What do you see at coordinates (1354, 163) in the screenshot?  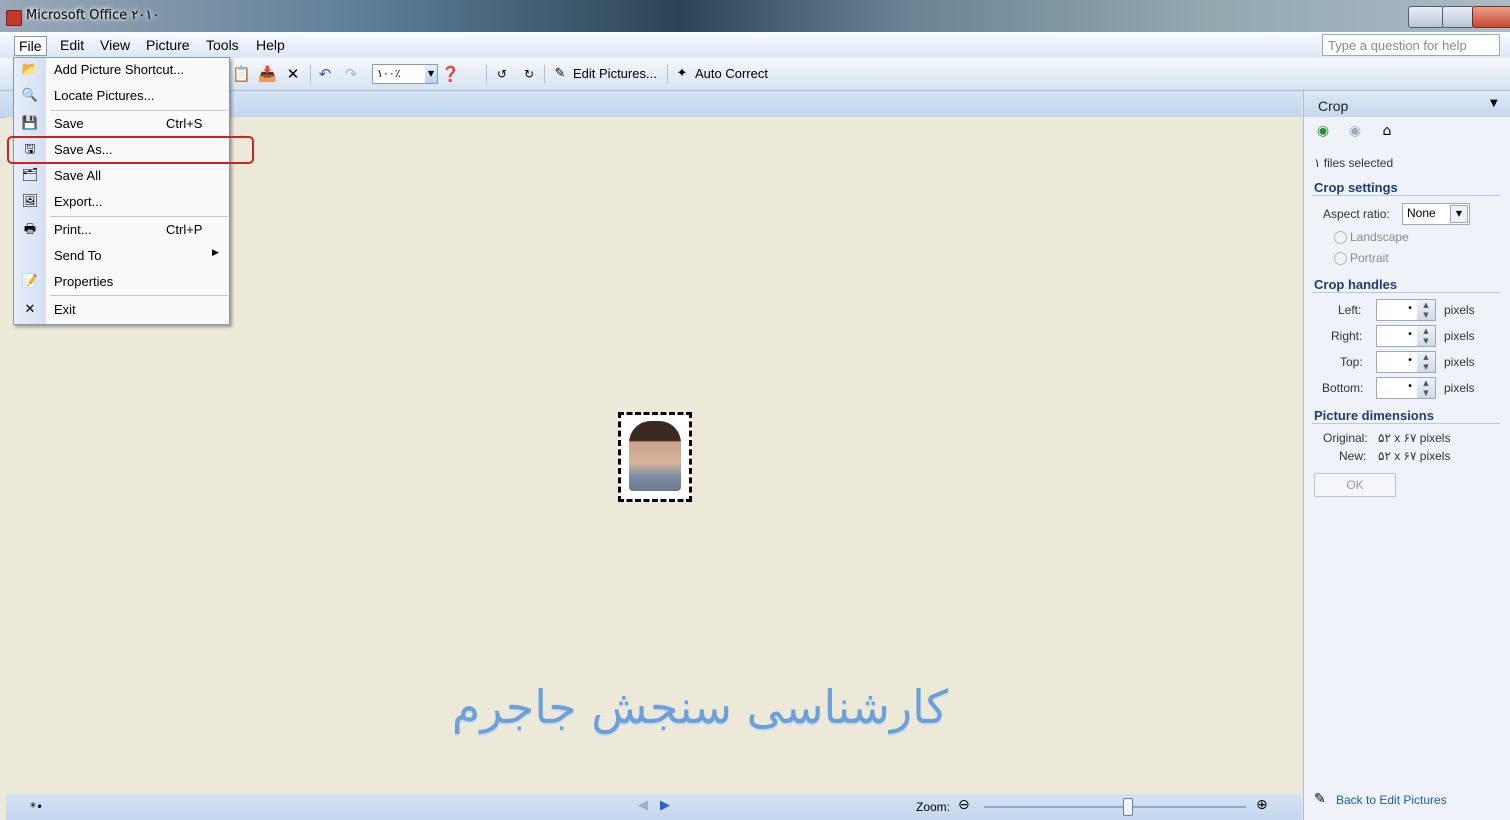 I see `files-selected-text: ۱ files selected` at bounding box center [1354, 163].